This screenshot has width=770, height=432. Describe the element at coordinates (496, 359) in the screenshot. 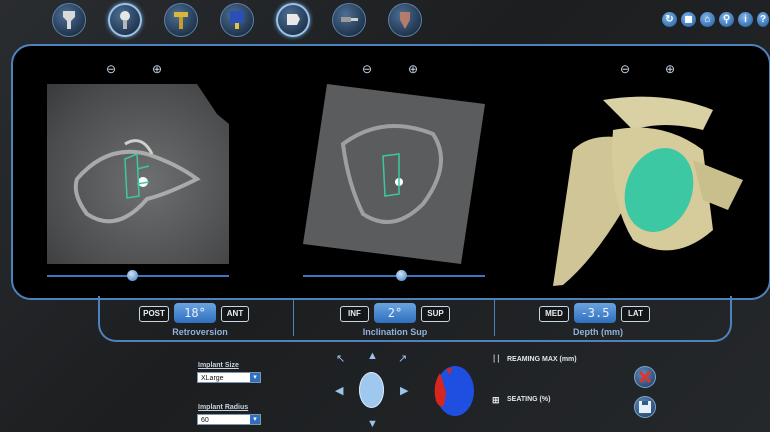

I see `reaming-indicator-icon: ┆┆` at that location.